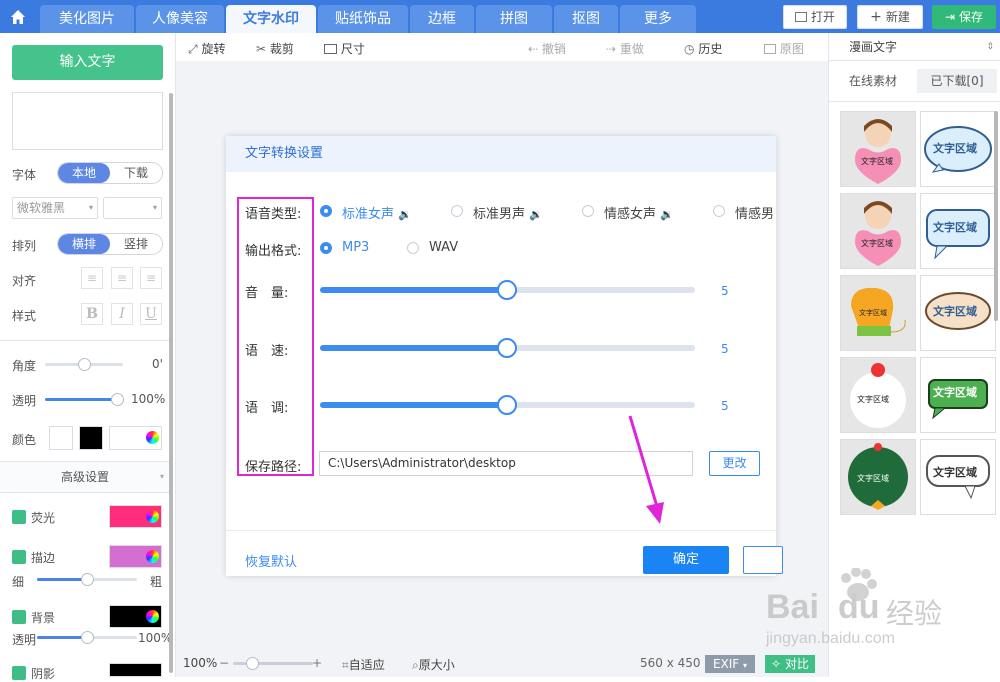 The width and height of the screenshot is (1000, 682). What do you see at coordinates (252, 663) in the screenshot?
I see `zoom-slider-knob` at bounding box center [252, 663].